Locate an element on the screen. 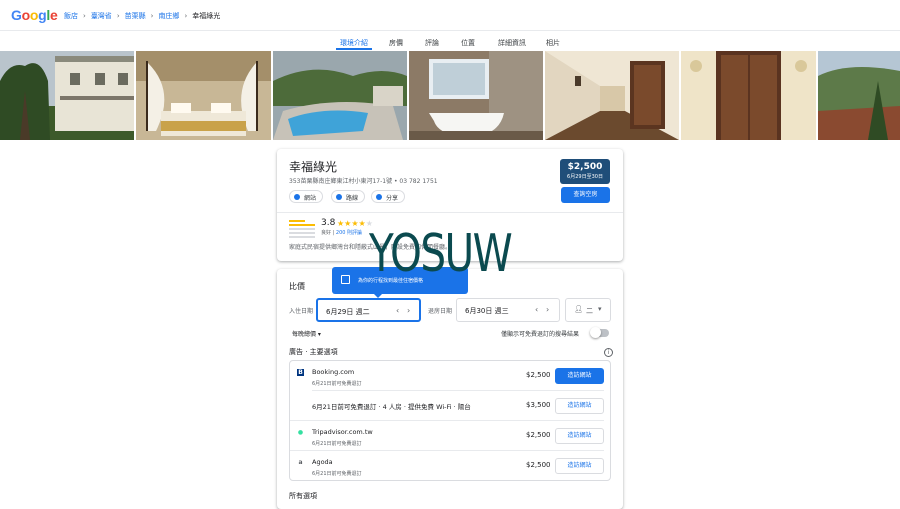 This screenshot has height=509, width=900. price-badge: $2,500 6月29日至30日 is located at coordinates (585, 171).